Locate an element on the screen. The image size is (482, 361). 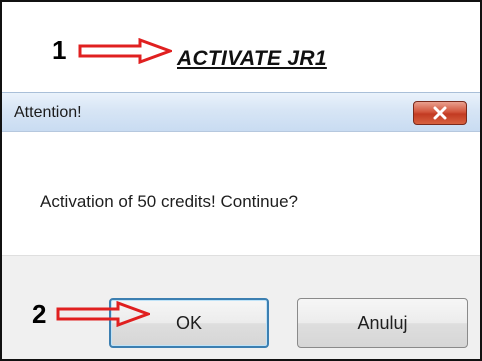
step-1-number: 1 is located at coordinates (59, 50).